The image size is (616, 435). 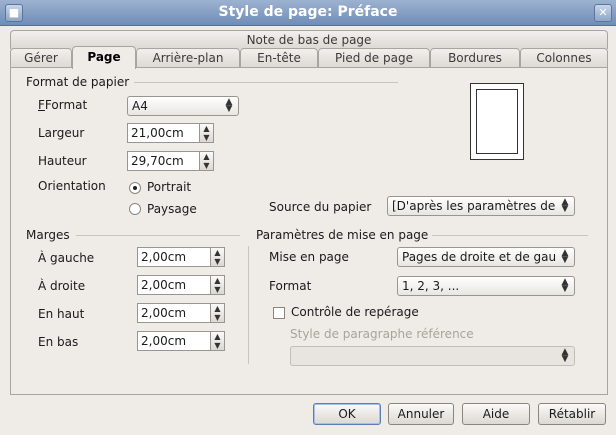 I want to click on register-true-checkbox, so click(x=279, y=313).